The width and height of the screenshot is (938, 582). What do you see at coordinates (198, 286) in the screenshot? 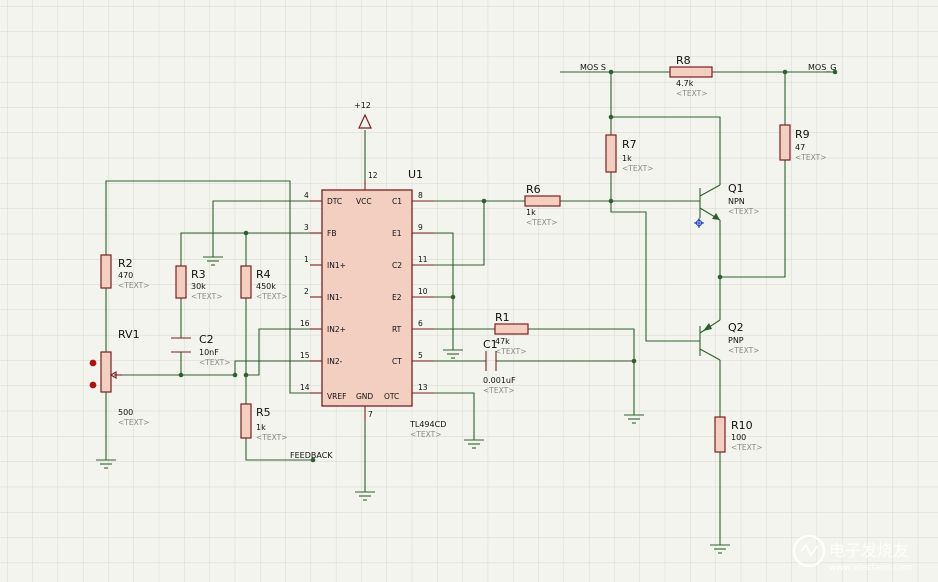
I see `component-value: 30k` at bounding box center [198, 286].